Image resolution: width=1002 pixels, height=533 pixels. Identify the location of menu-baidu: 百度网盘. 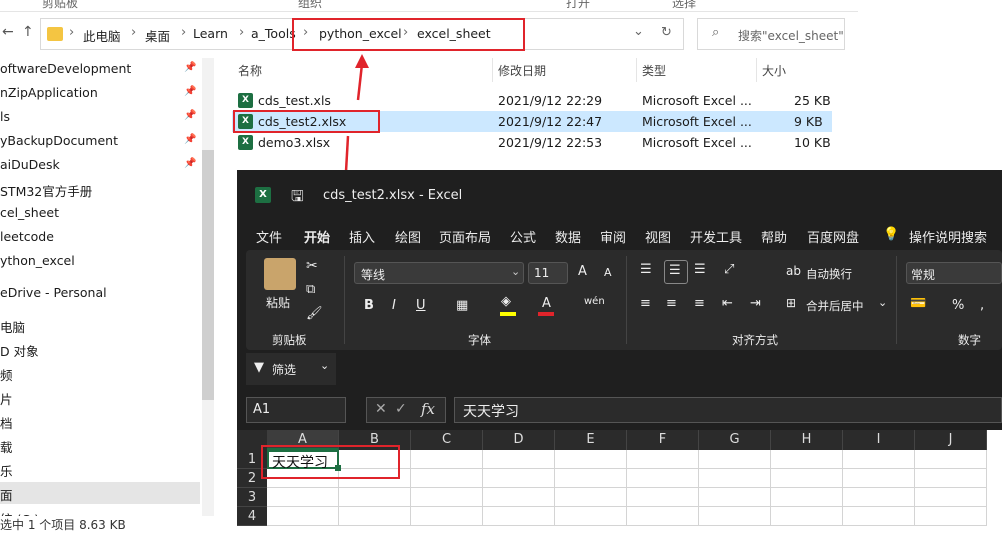
(833, 236).